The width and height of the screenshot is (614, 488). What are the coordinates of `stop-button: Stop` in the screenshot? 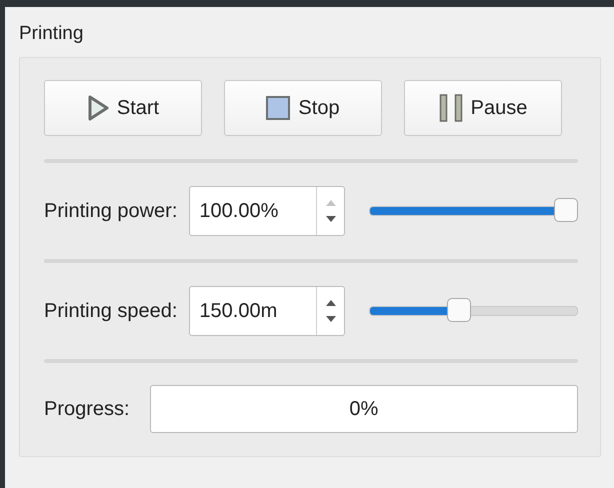 It's located at (303, 108).